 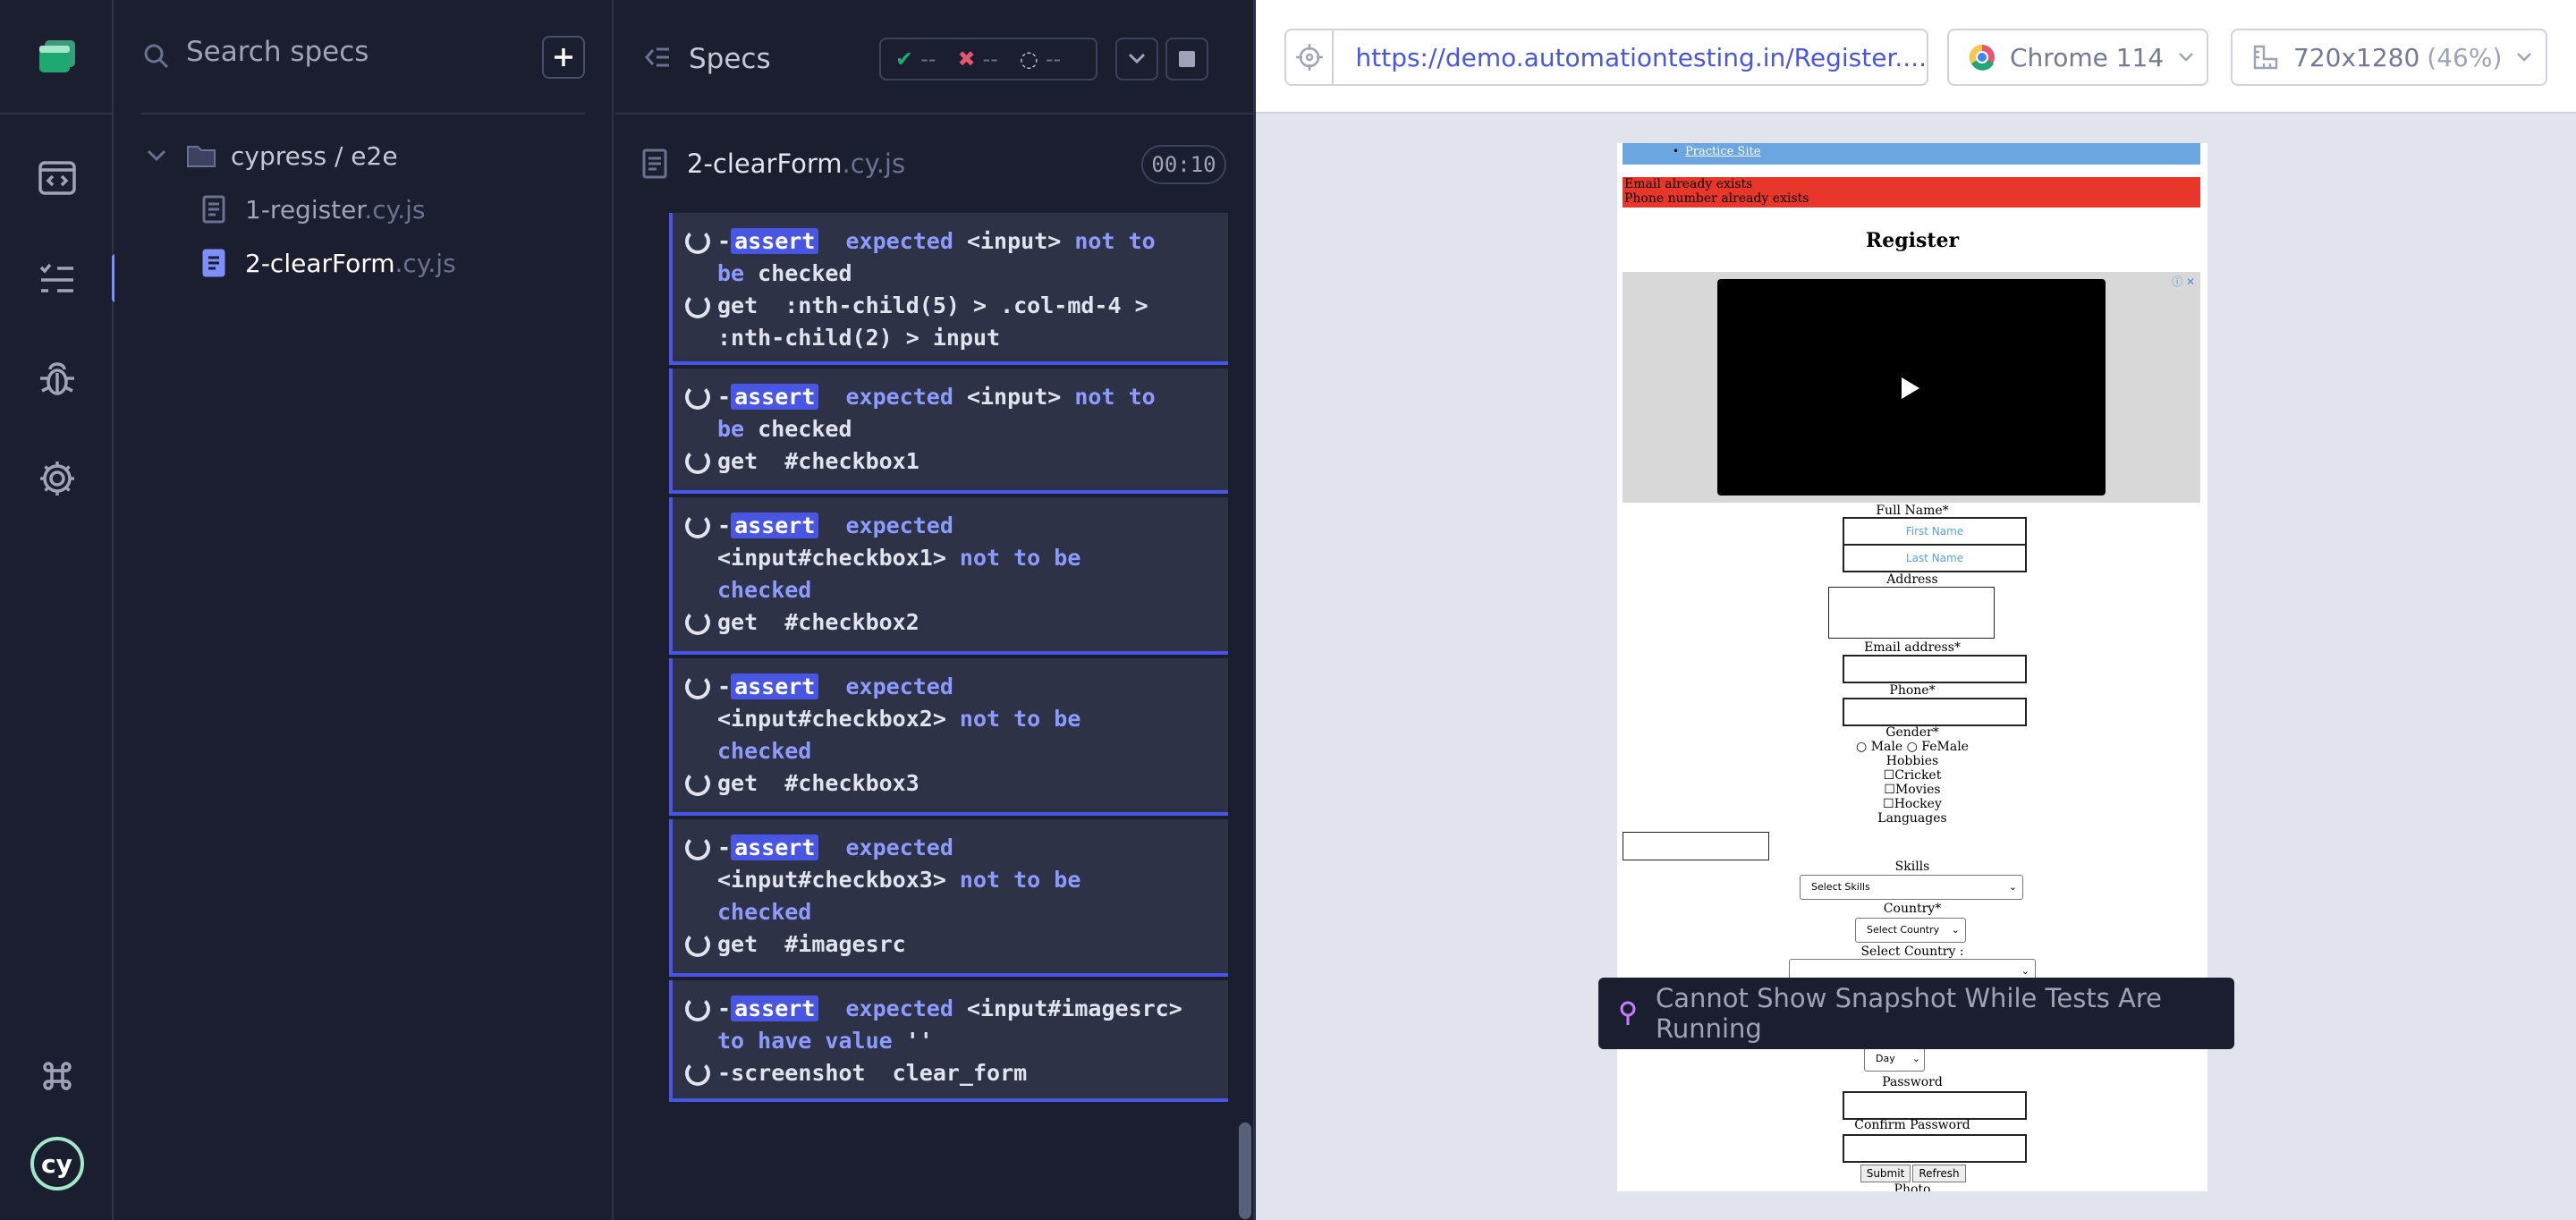 I want to click on folder-row: cypress / e2e, so click(x=364, y=156).